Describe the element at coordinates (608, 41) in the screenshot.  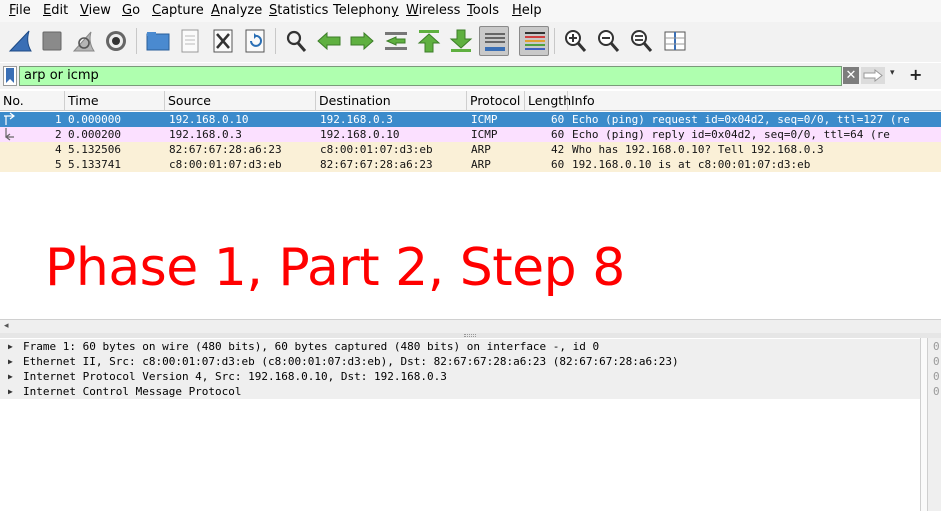
I see `zoom-out-icon` at that location.